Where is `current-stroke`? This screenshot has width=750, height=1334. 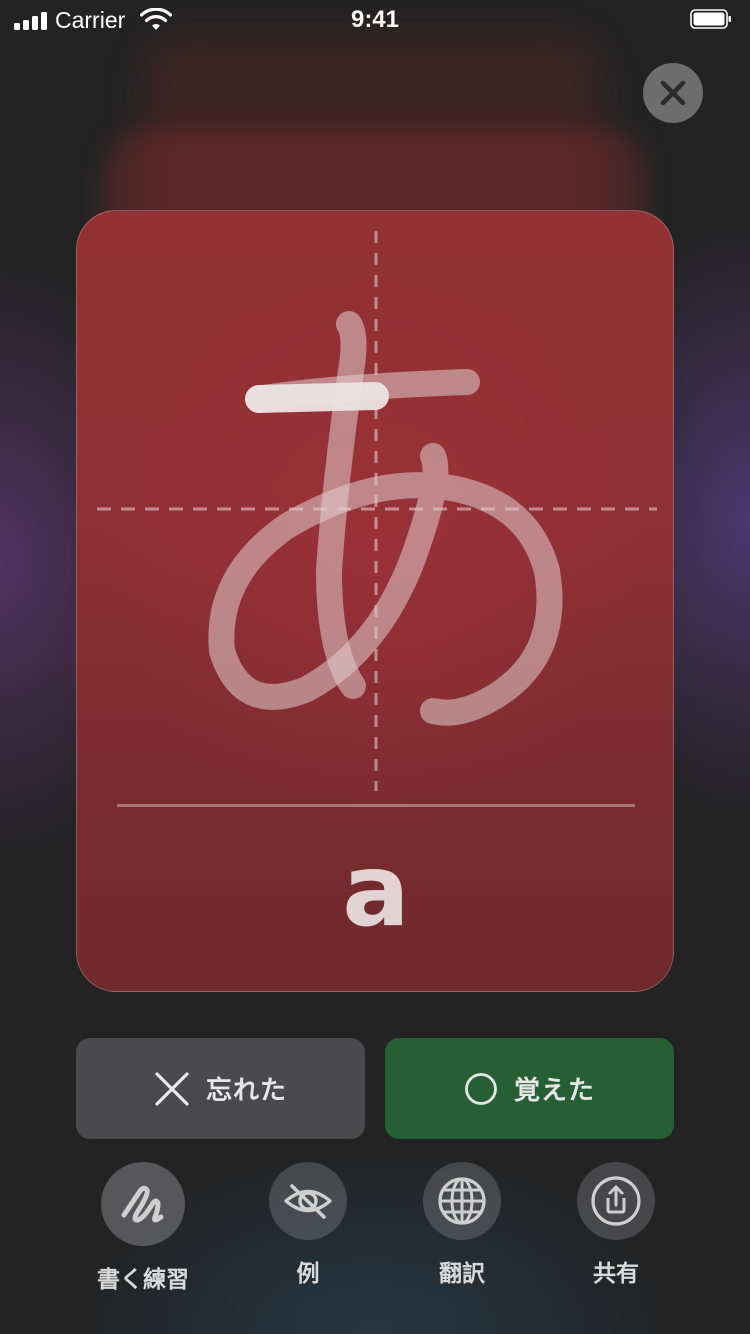 current-stroke is located at coordinates (317, 397).